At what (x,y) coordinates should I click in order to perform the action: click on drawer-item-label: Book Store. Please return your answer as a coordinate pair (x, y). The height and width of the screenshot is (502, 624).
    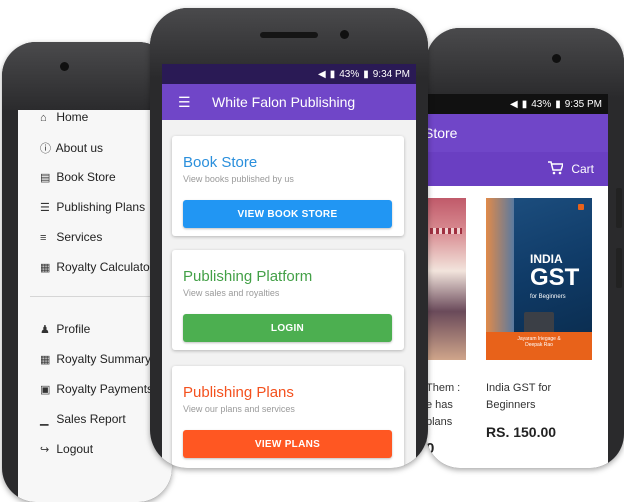
    Looking at the image, I should click on (86, 177).